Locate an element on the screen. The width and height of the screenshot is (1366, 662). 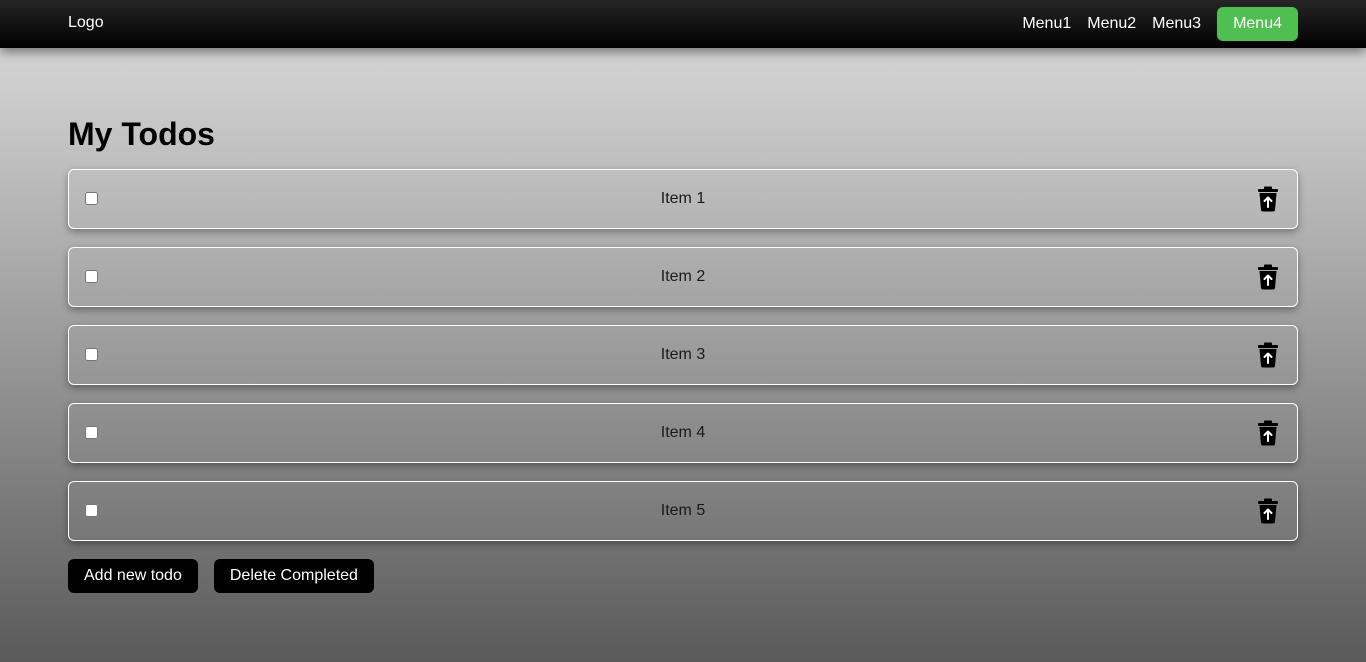
nav-item-menu2: Menu2 is located at coordinates (1111, 24).